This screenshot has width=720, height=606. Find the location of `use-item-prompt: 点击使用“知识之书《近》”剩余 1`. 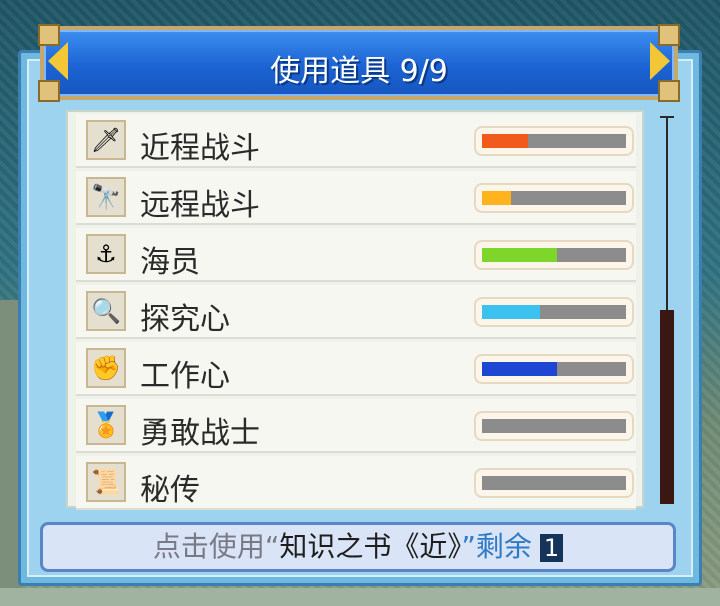

use-item-prompt: 点击使用“知识之书《近》”剩余 1 is located at coordinates (358, 547).